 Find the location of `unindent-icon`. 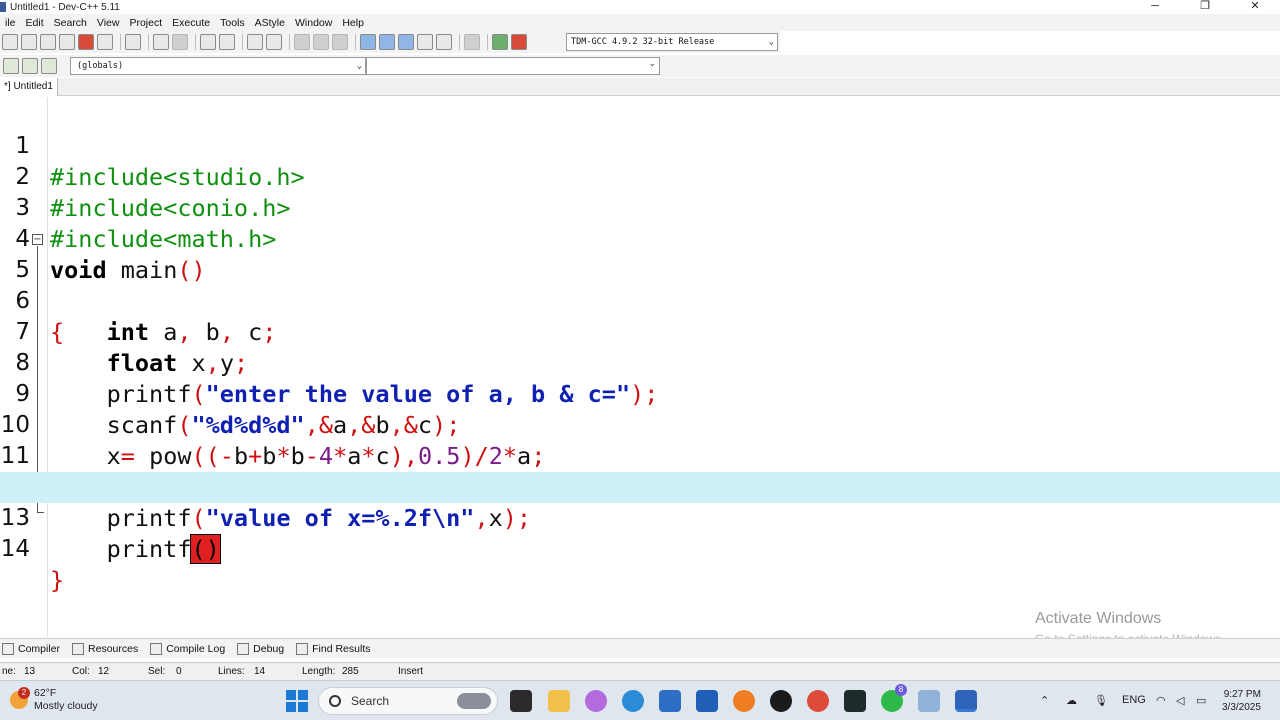

unindent-icon is located at coordinates (274, 42).